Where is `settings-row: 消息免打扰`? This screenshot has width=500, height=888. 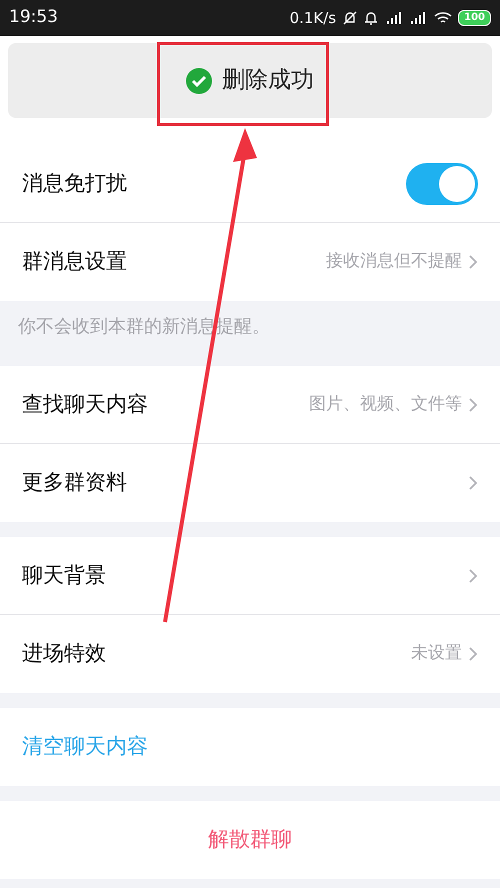 settings-row: 消息免打扰 is located at coordinates (250, 184).